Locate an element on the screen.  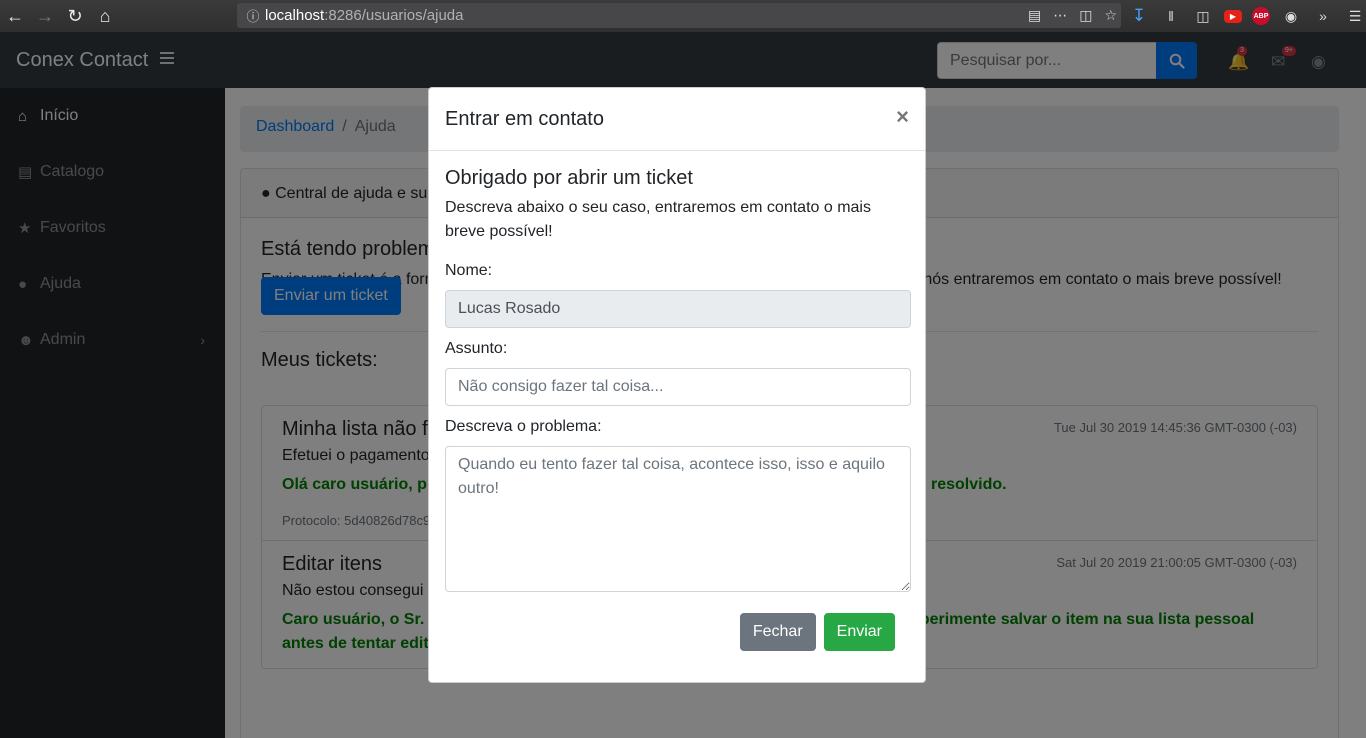
name-label: Nome: is located at coordinates (469, 270).